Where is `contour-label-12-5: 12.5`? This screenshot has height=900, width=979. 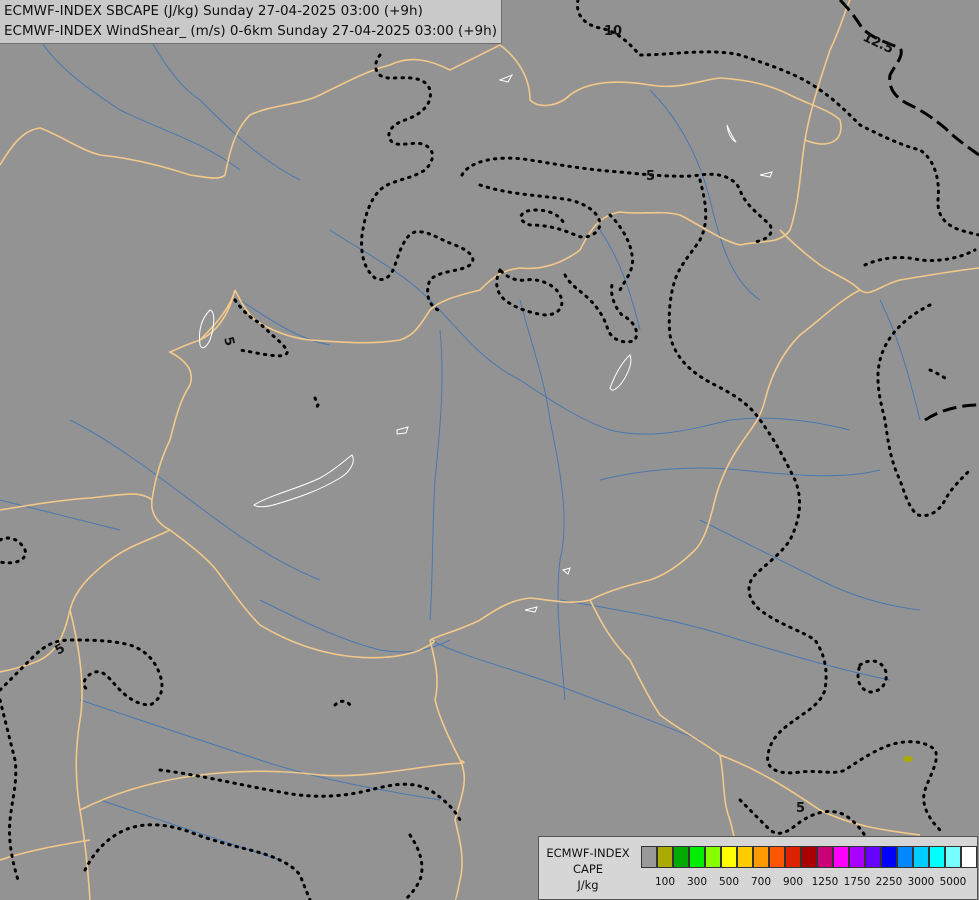
contour-label-12-5: 12.5 is located at coordinates (877, 43).